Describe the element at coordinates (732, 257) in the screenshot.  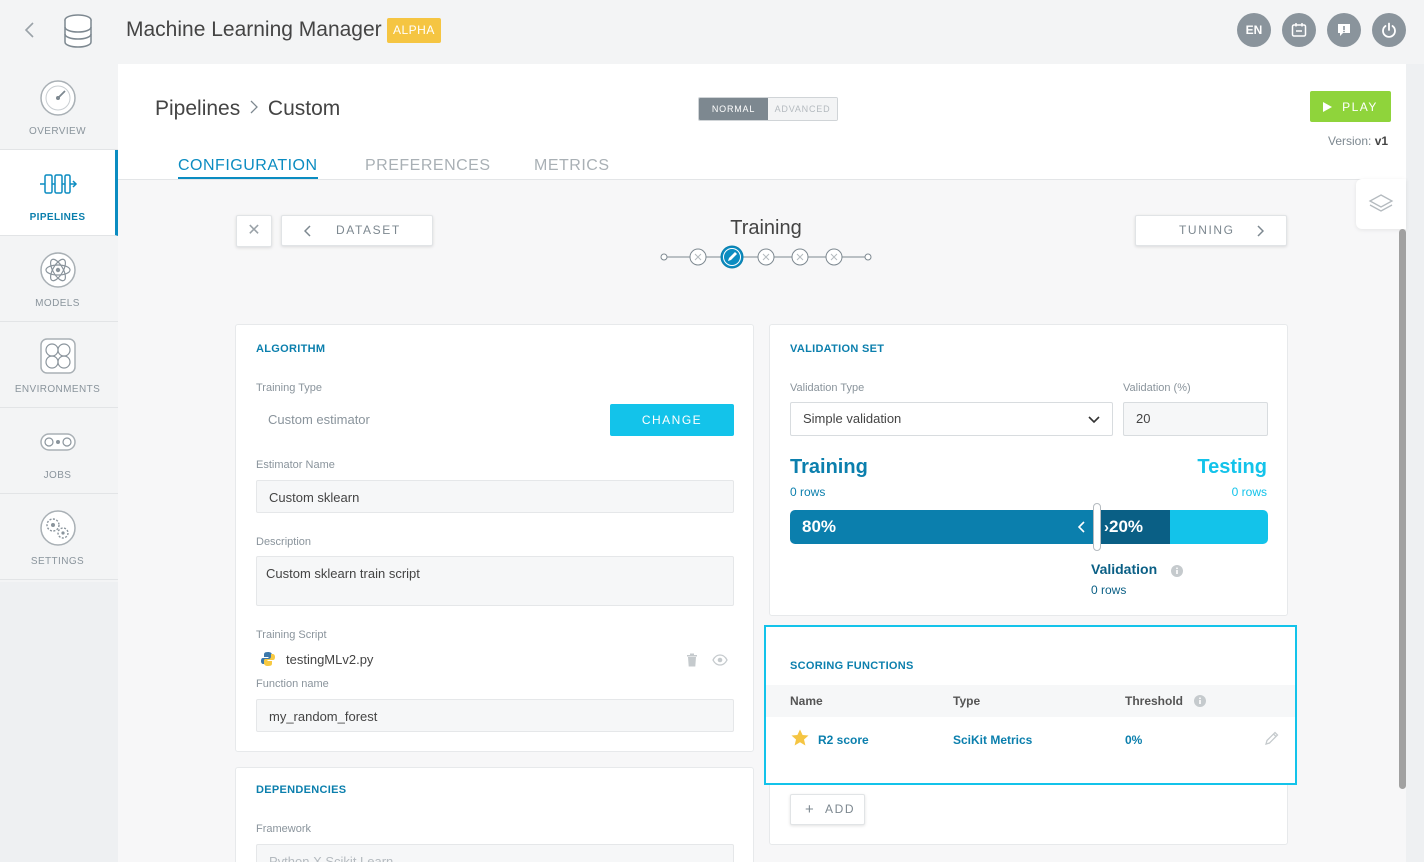
I see `step-node-current` at that location.